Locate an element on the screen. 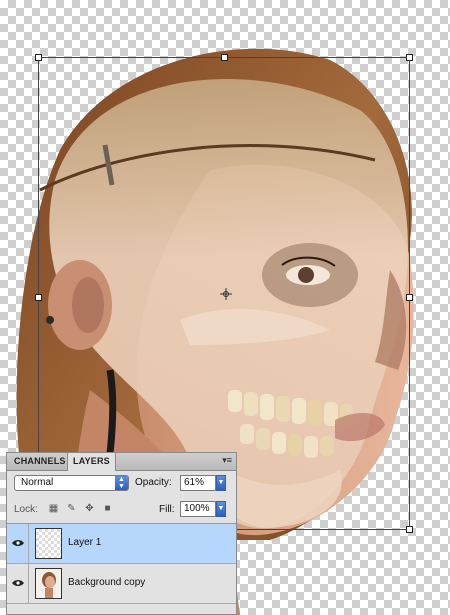  layer-row-background-copy: Background copy is located at coordinates (121, 584).